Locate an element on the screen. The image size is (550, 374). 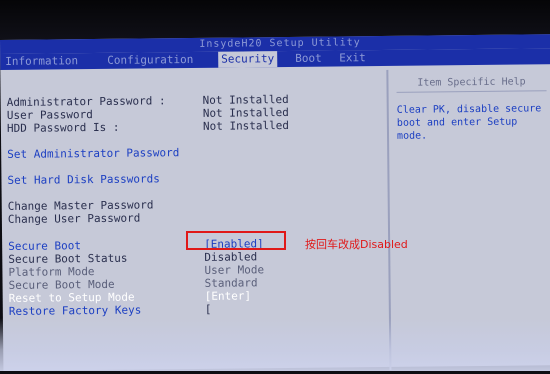
tab-information: Information is located at coordinates (41, 61).